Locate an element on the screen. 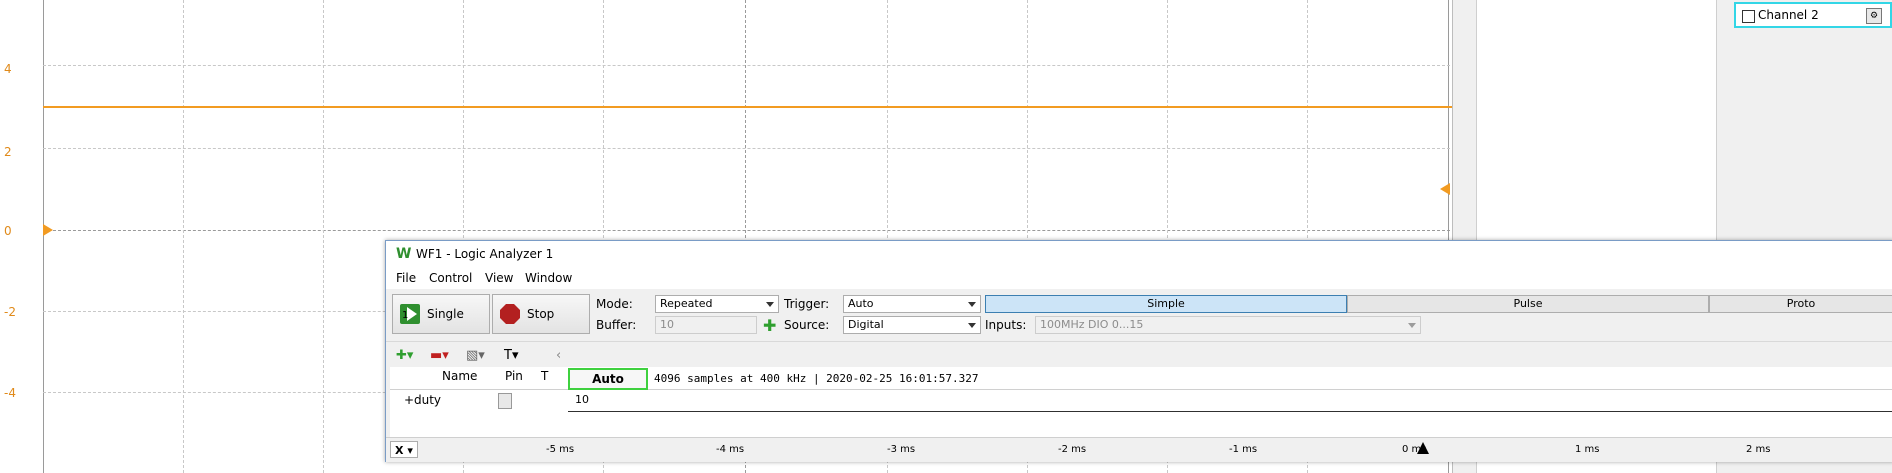 This screenshot has width=1892, height=473. trigger-type-icon: T▾ is located at coordinates (511, 355).